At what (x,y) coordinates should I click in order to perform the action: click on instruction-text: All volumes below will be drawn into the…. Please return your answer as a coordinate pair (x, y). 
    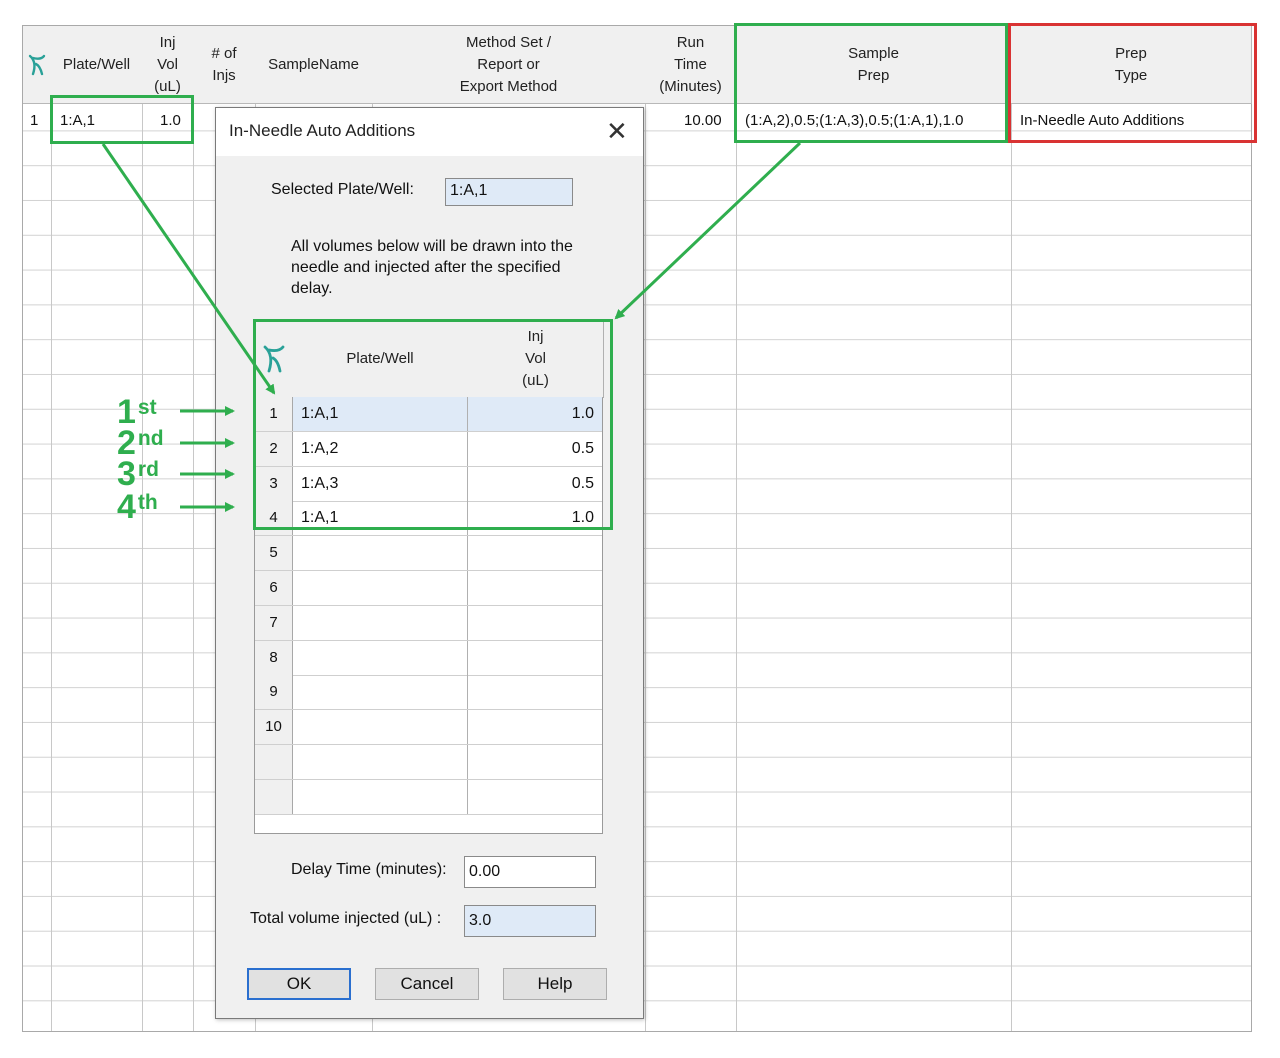
    Looking at the image, I should click on (432, 267).